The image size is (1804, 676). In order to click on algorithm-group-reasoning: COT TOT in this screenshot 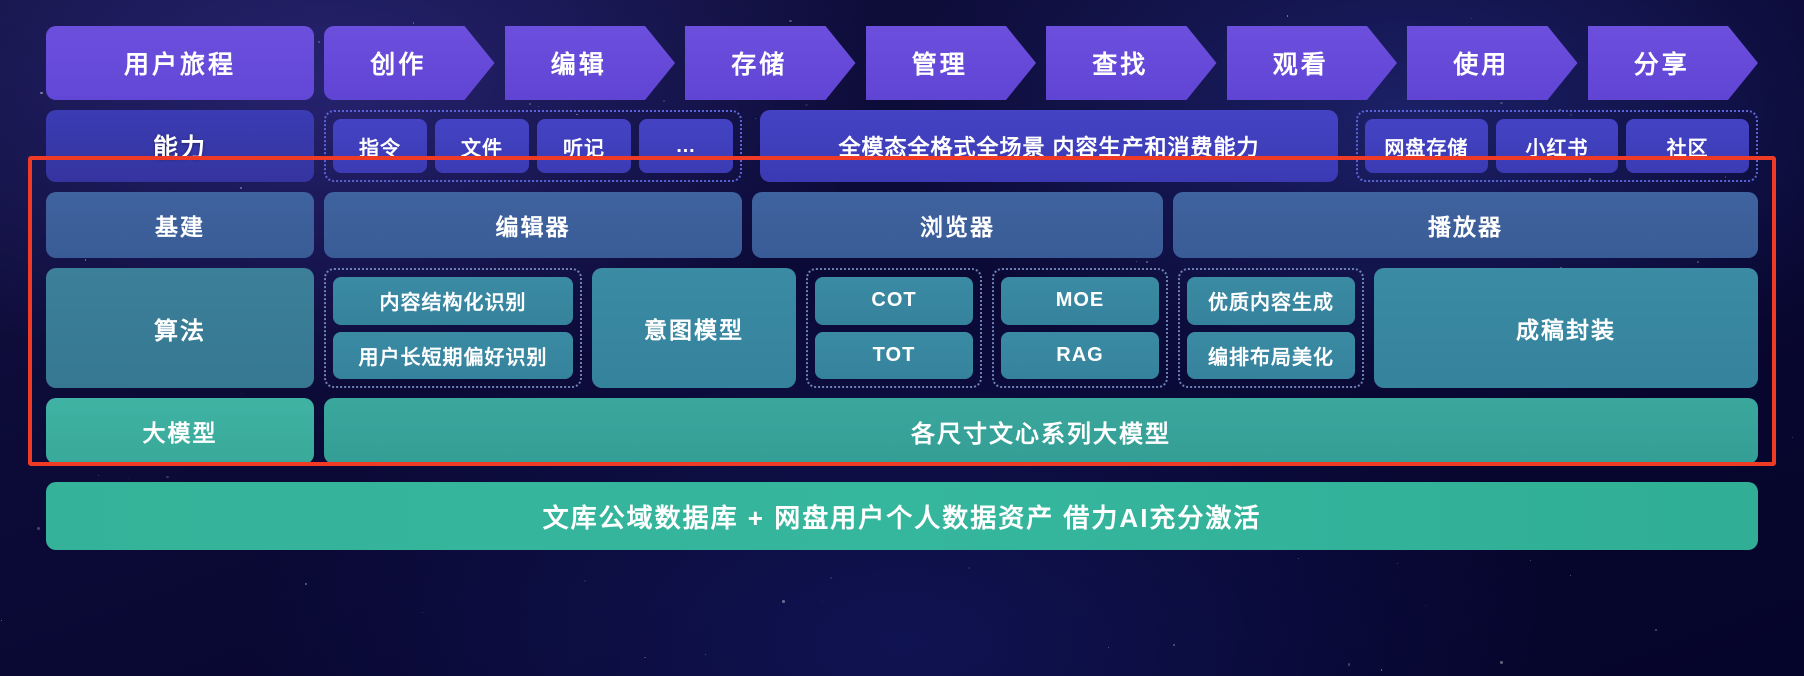, I will do `click(894, 328)`.